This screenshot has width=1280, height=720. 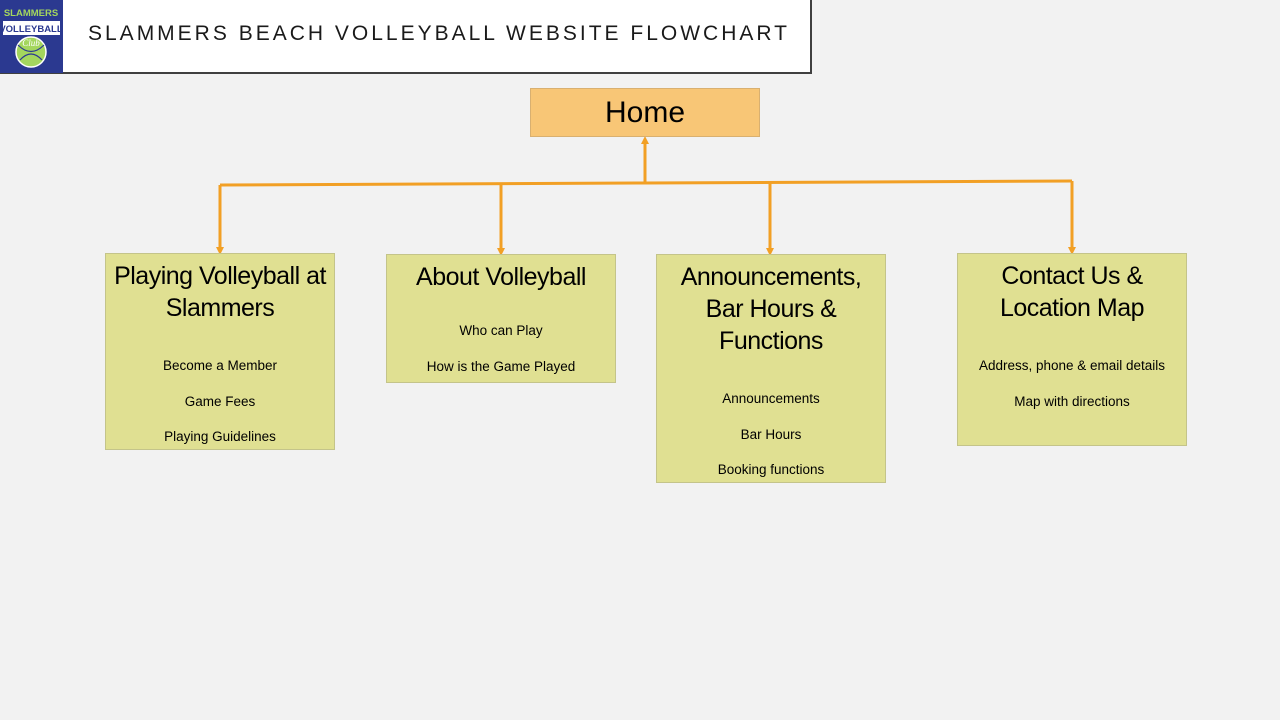 What do you see at coordinates (1072, 401) in the screenshot?
I see `node-item: Map with directions` at bounding box center [1072, 401].